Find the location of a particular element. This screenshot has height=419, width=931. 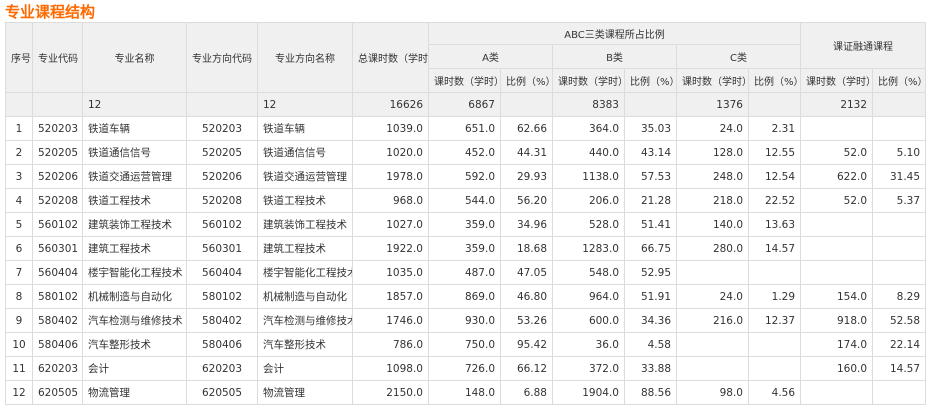

cell-b-ratio: 51.41 is located at coordinates (650, 224).